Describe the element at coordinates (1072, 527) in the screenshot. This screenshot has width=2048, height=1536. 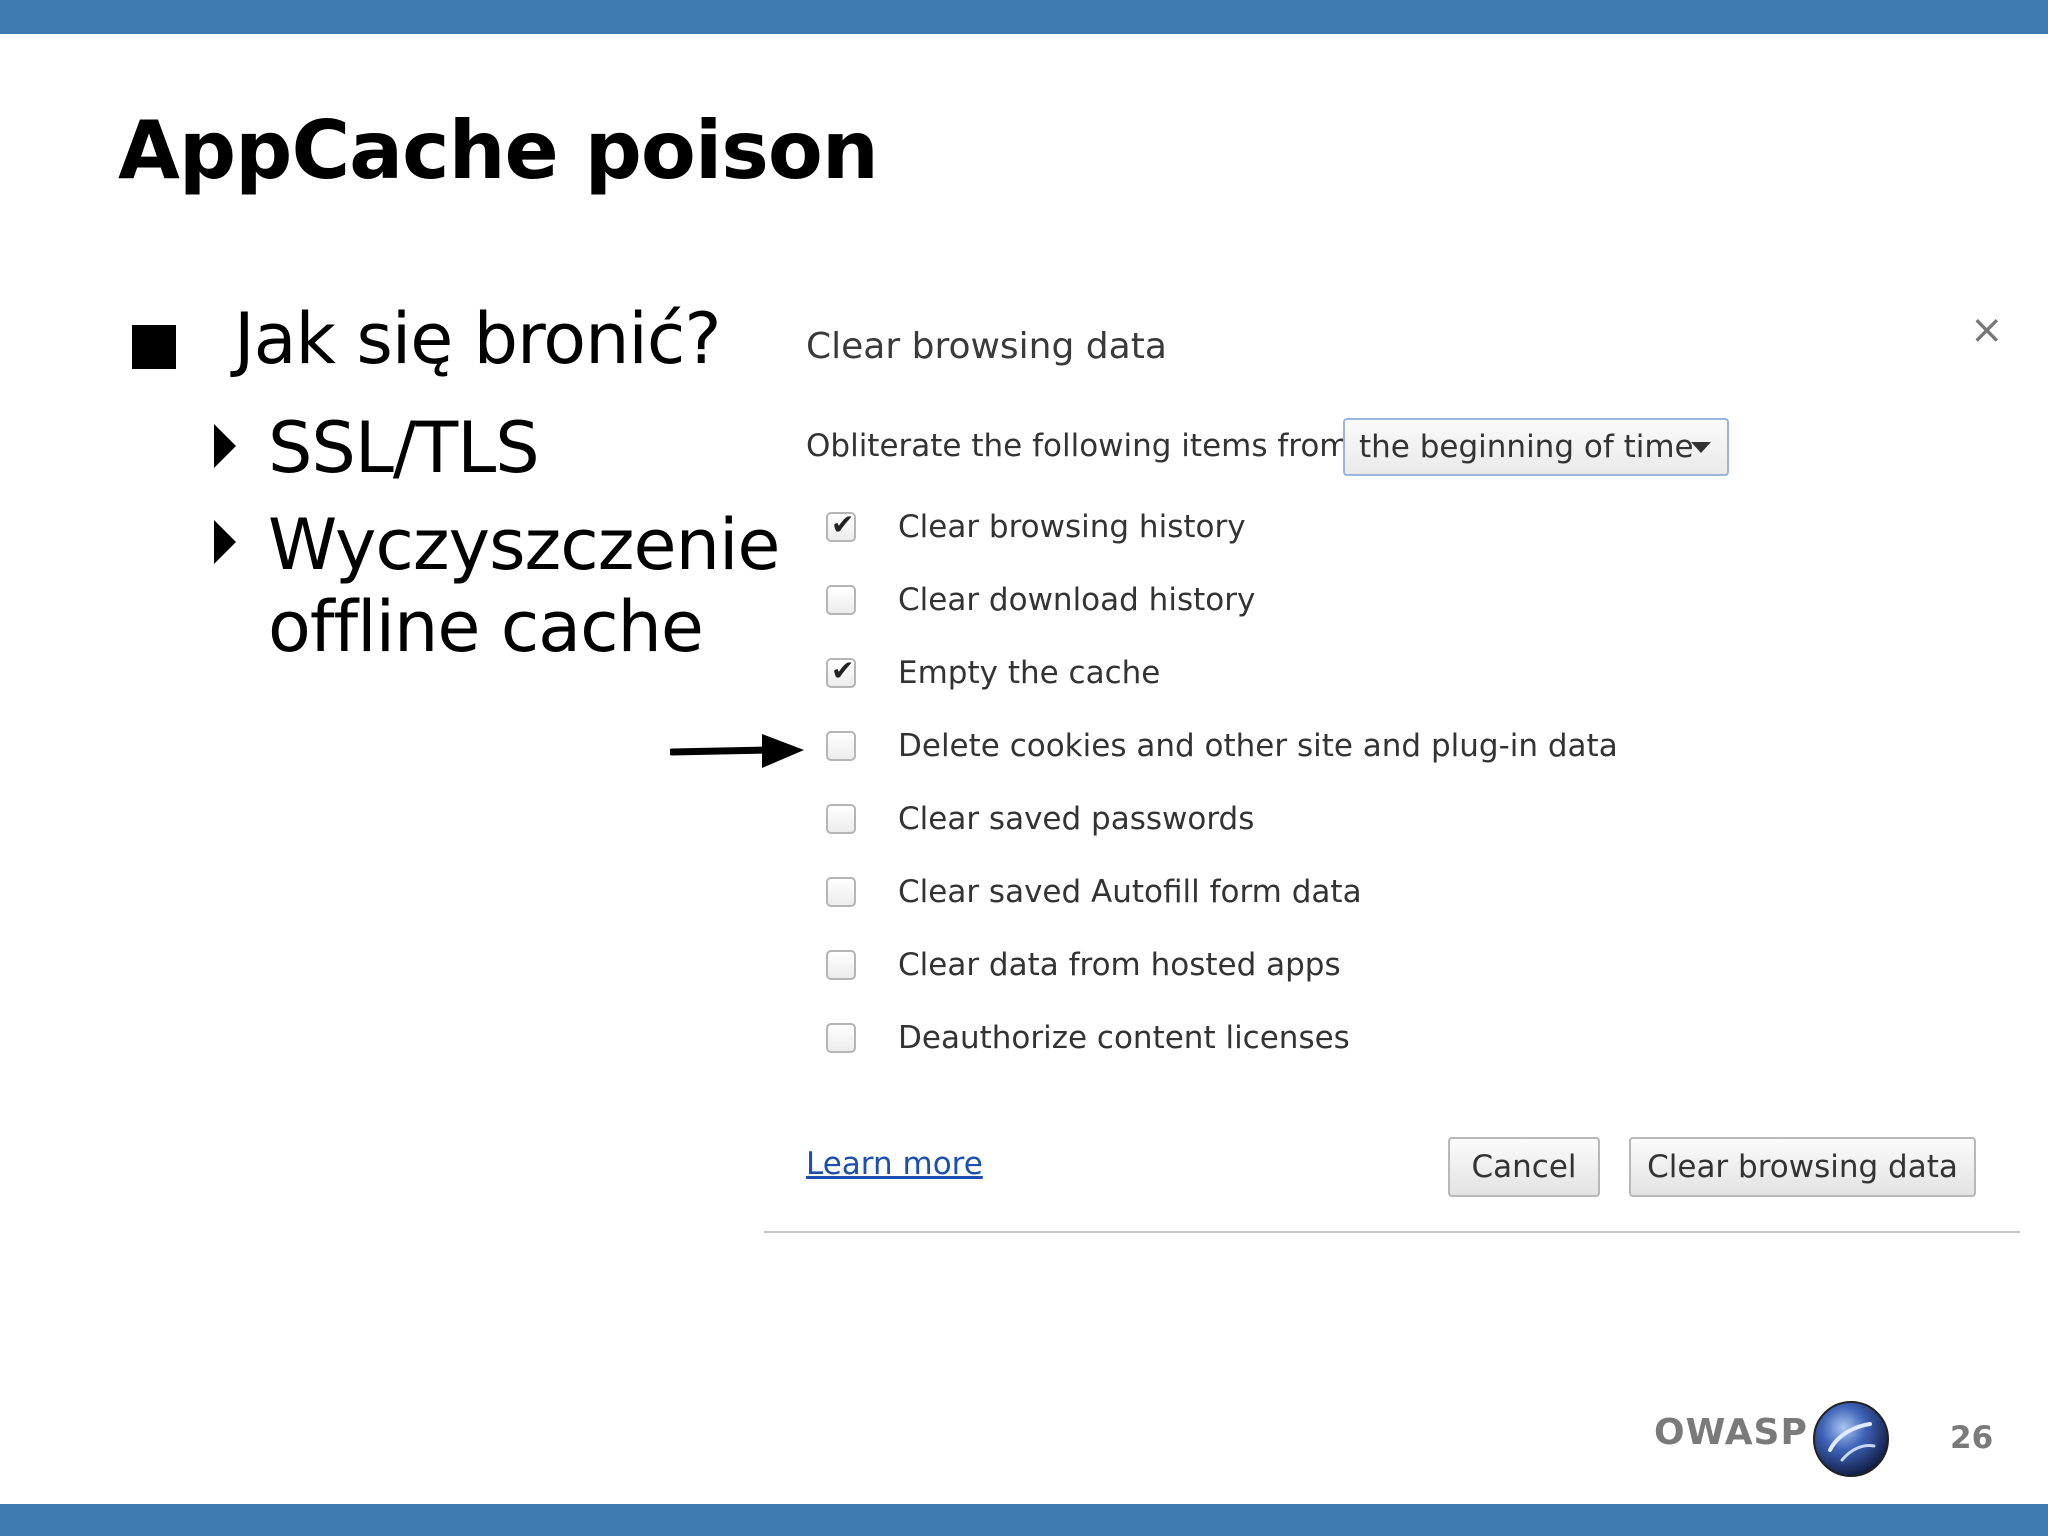
I see `option-label: Clear browsing history` at that location.